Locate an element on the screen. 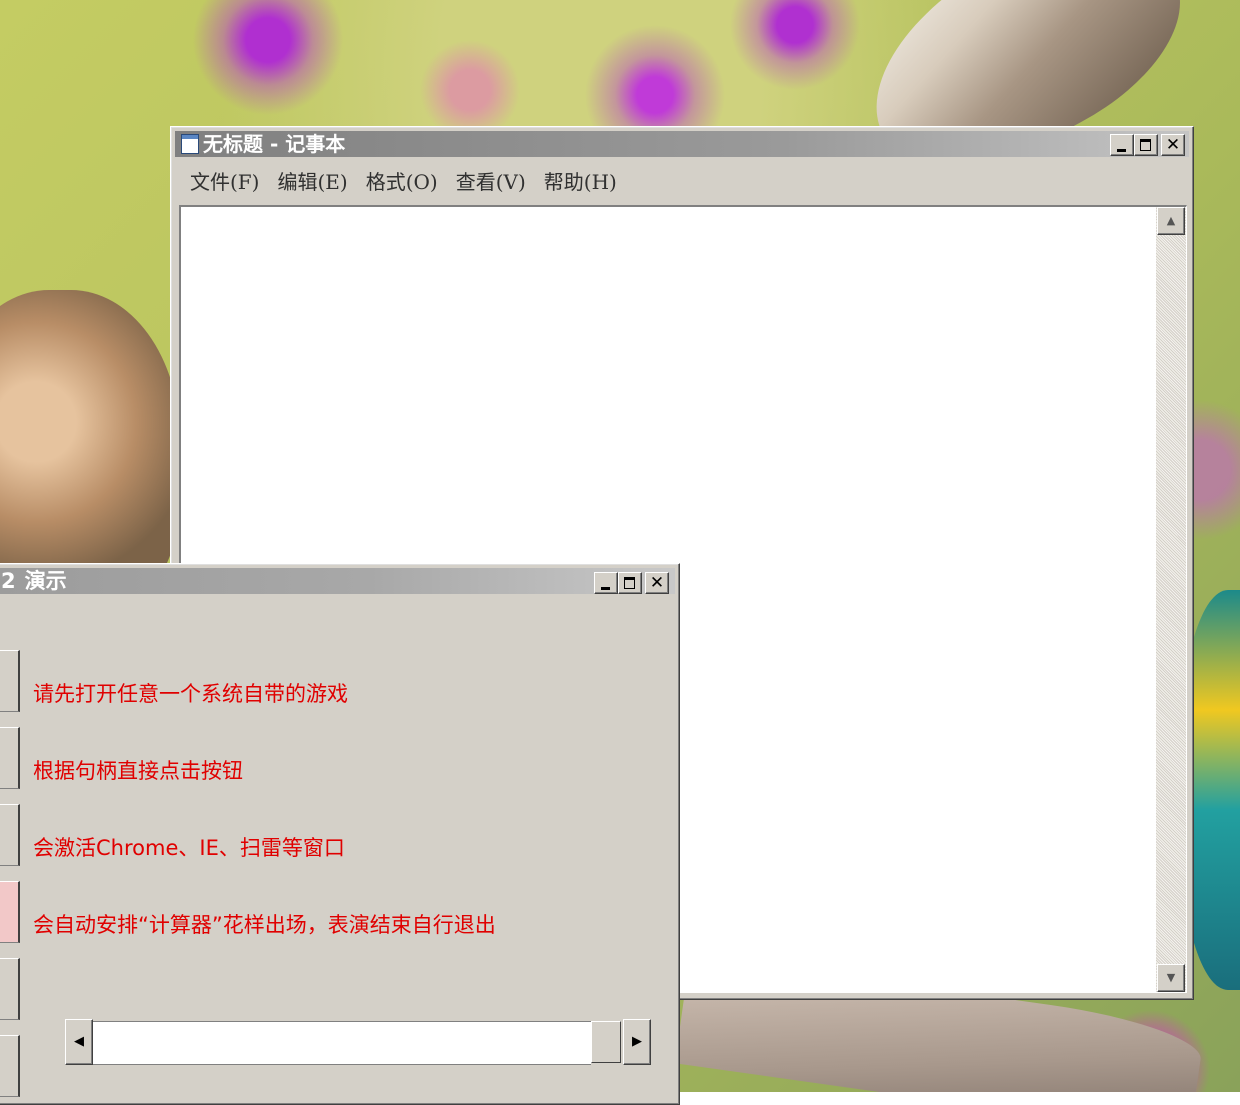 This screenshot has height=1105, width=1240. arrow-right-icon: ▶ is located at coordinates (637, 1041).